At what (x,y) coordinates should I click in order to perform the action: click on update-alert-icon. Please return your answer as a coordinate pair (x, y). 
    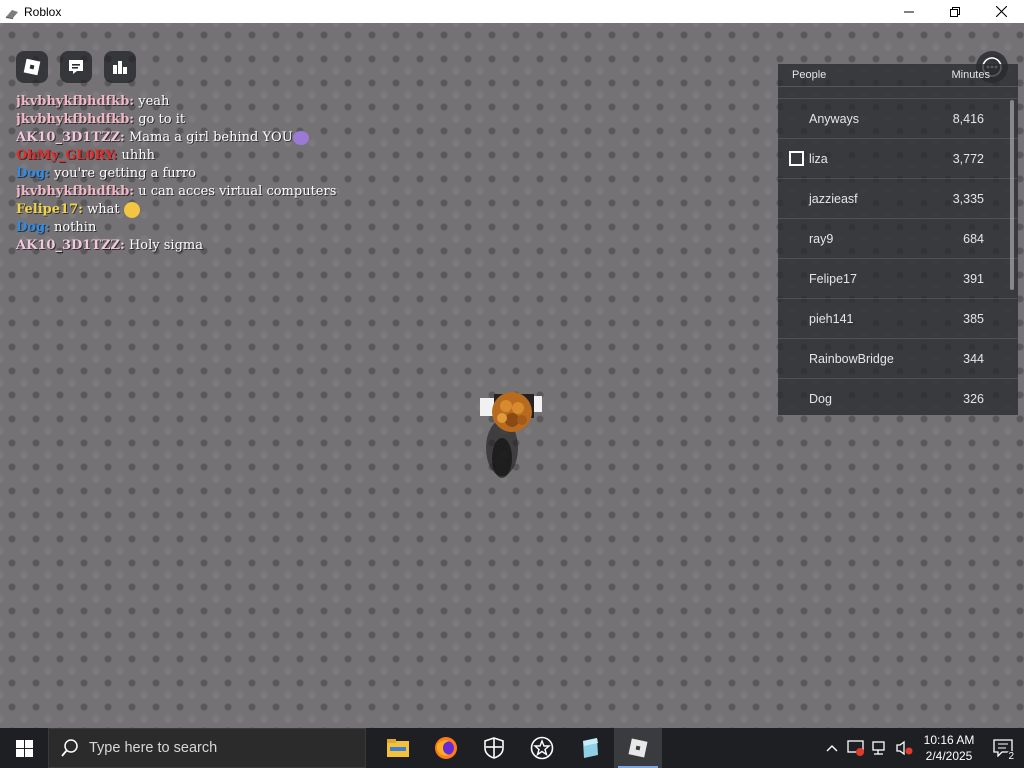
    Looking at the image, I should click on (855, 748).